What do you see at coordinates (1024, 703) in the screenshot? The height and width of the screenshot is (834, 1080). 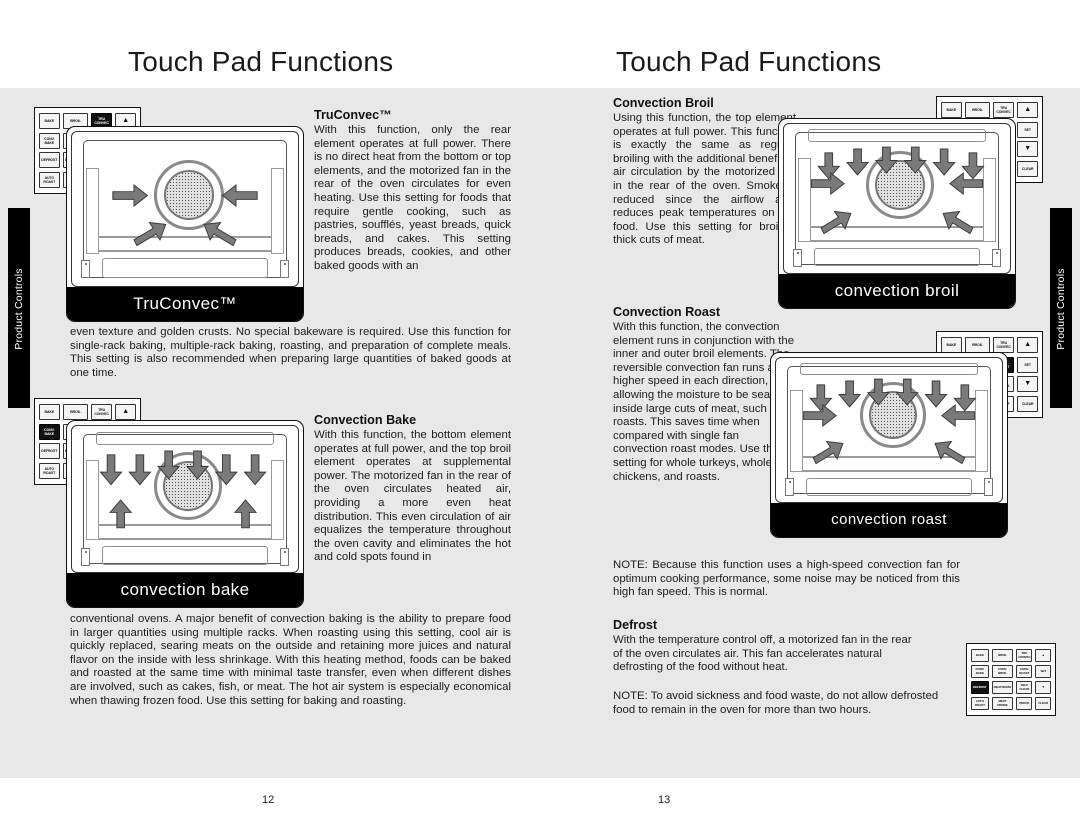 I see `key-proof: PROOF` at bounding box center [1024, 703].